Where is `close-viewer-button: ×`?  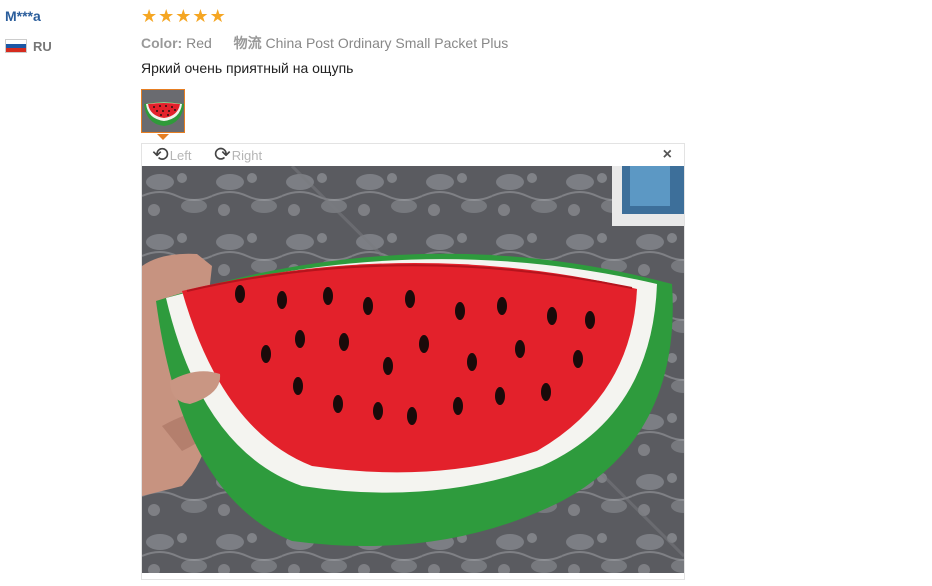
close-viewer-button: × is located at coordinates (667, 155).